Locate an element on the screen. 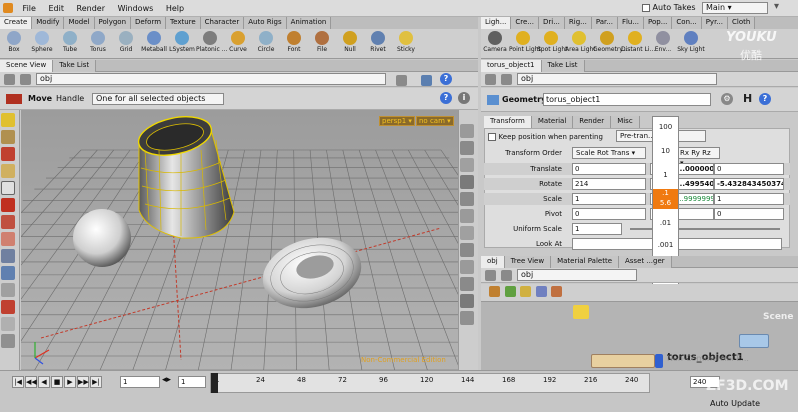 Image resolution: width=798 pixels, height=412 pixels. tool-help-icon: ? is located at coordinates (446, 98).